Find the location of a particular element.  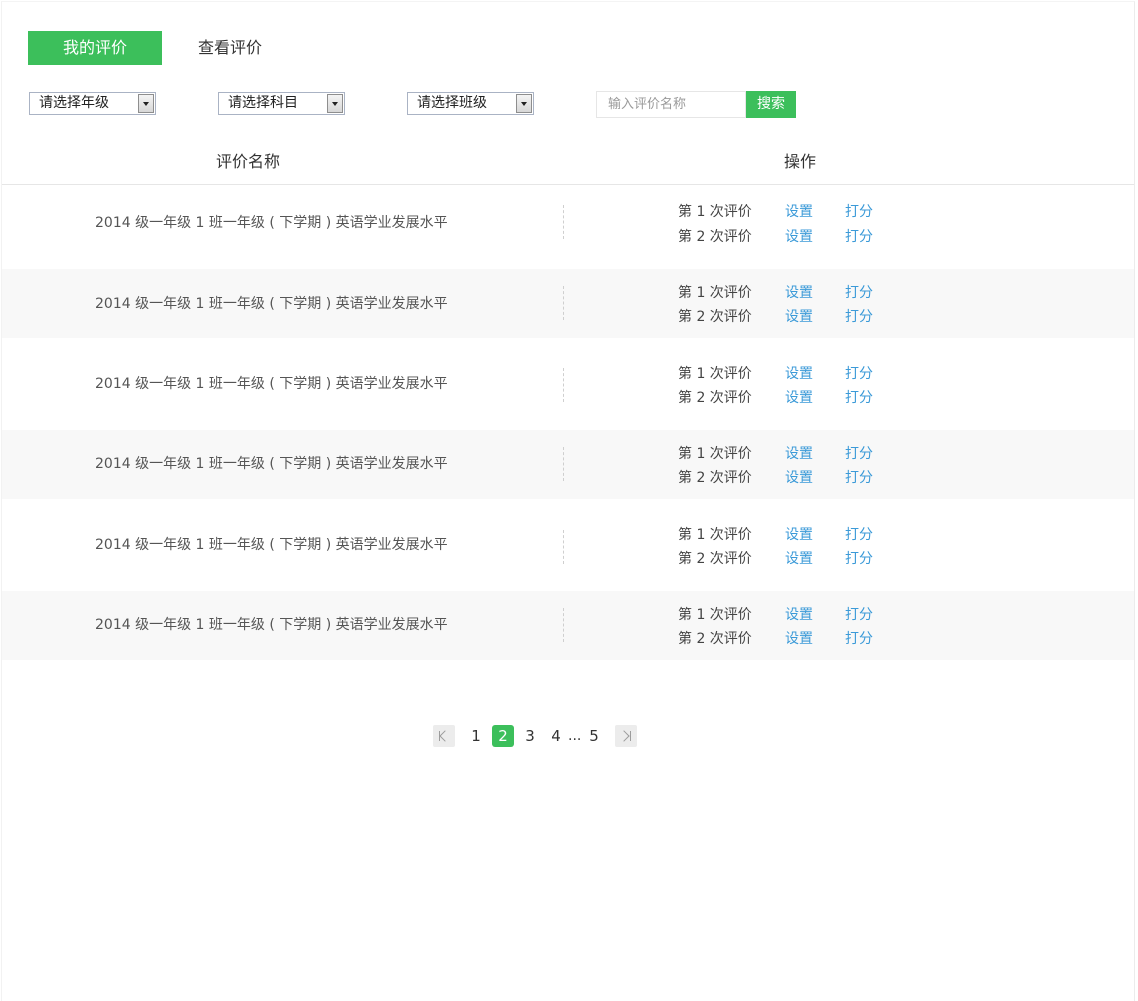

column-header-name: 评价名称 is located at coordinates (248, 161).